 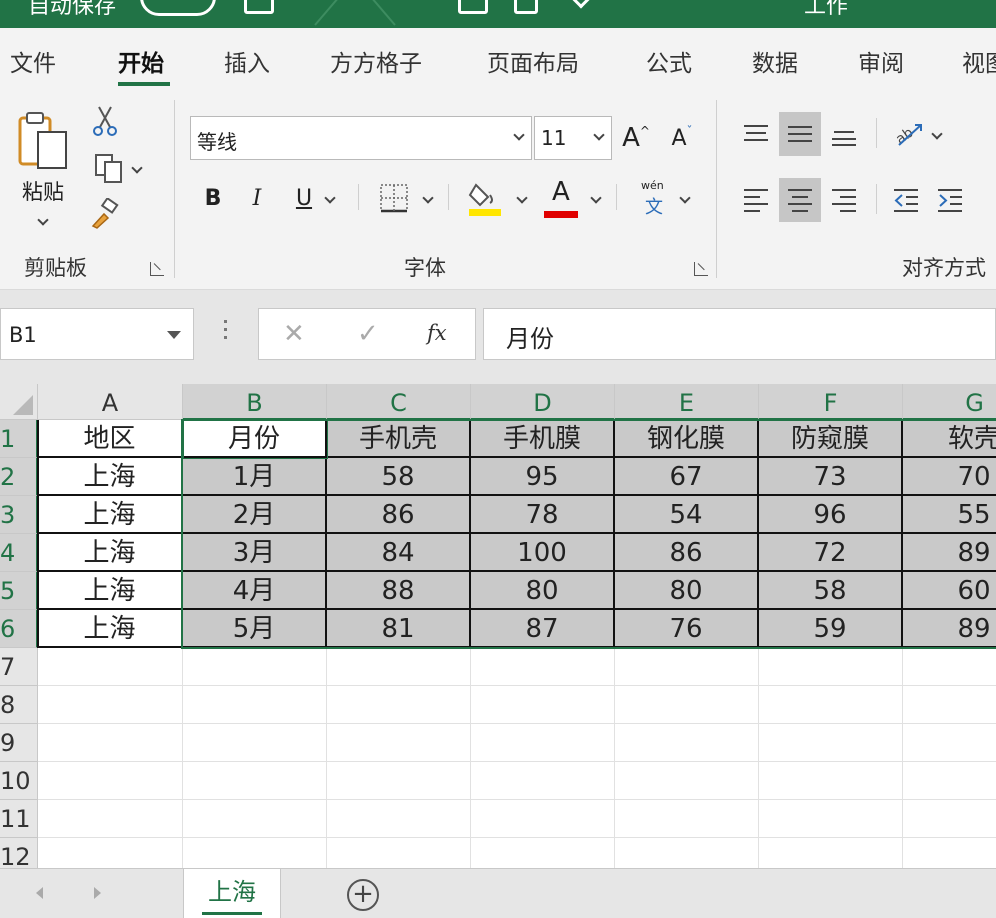 I want to click on font-launcher-icon, so click(x=701, y=269).